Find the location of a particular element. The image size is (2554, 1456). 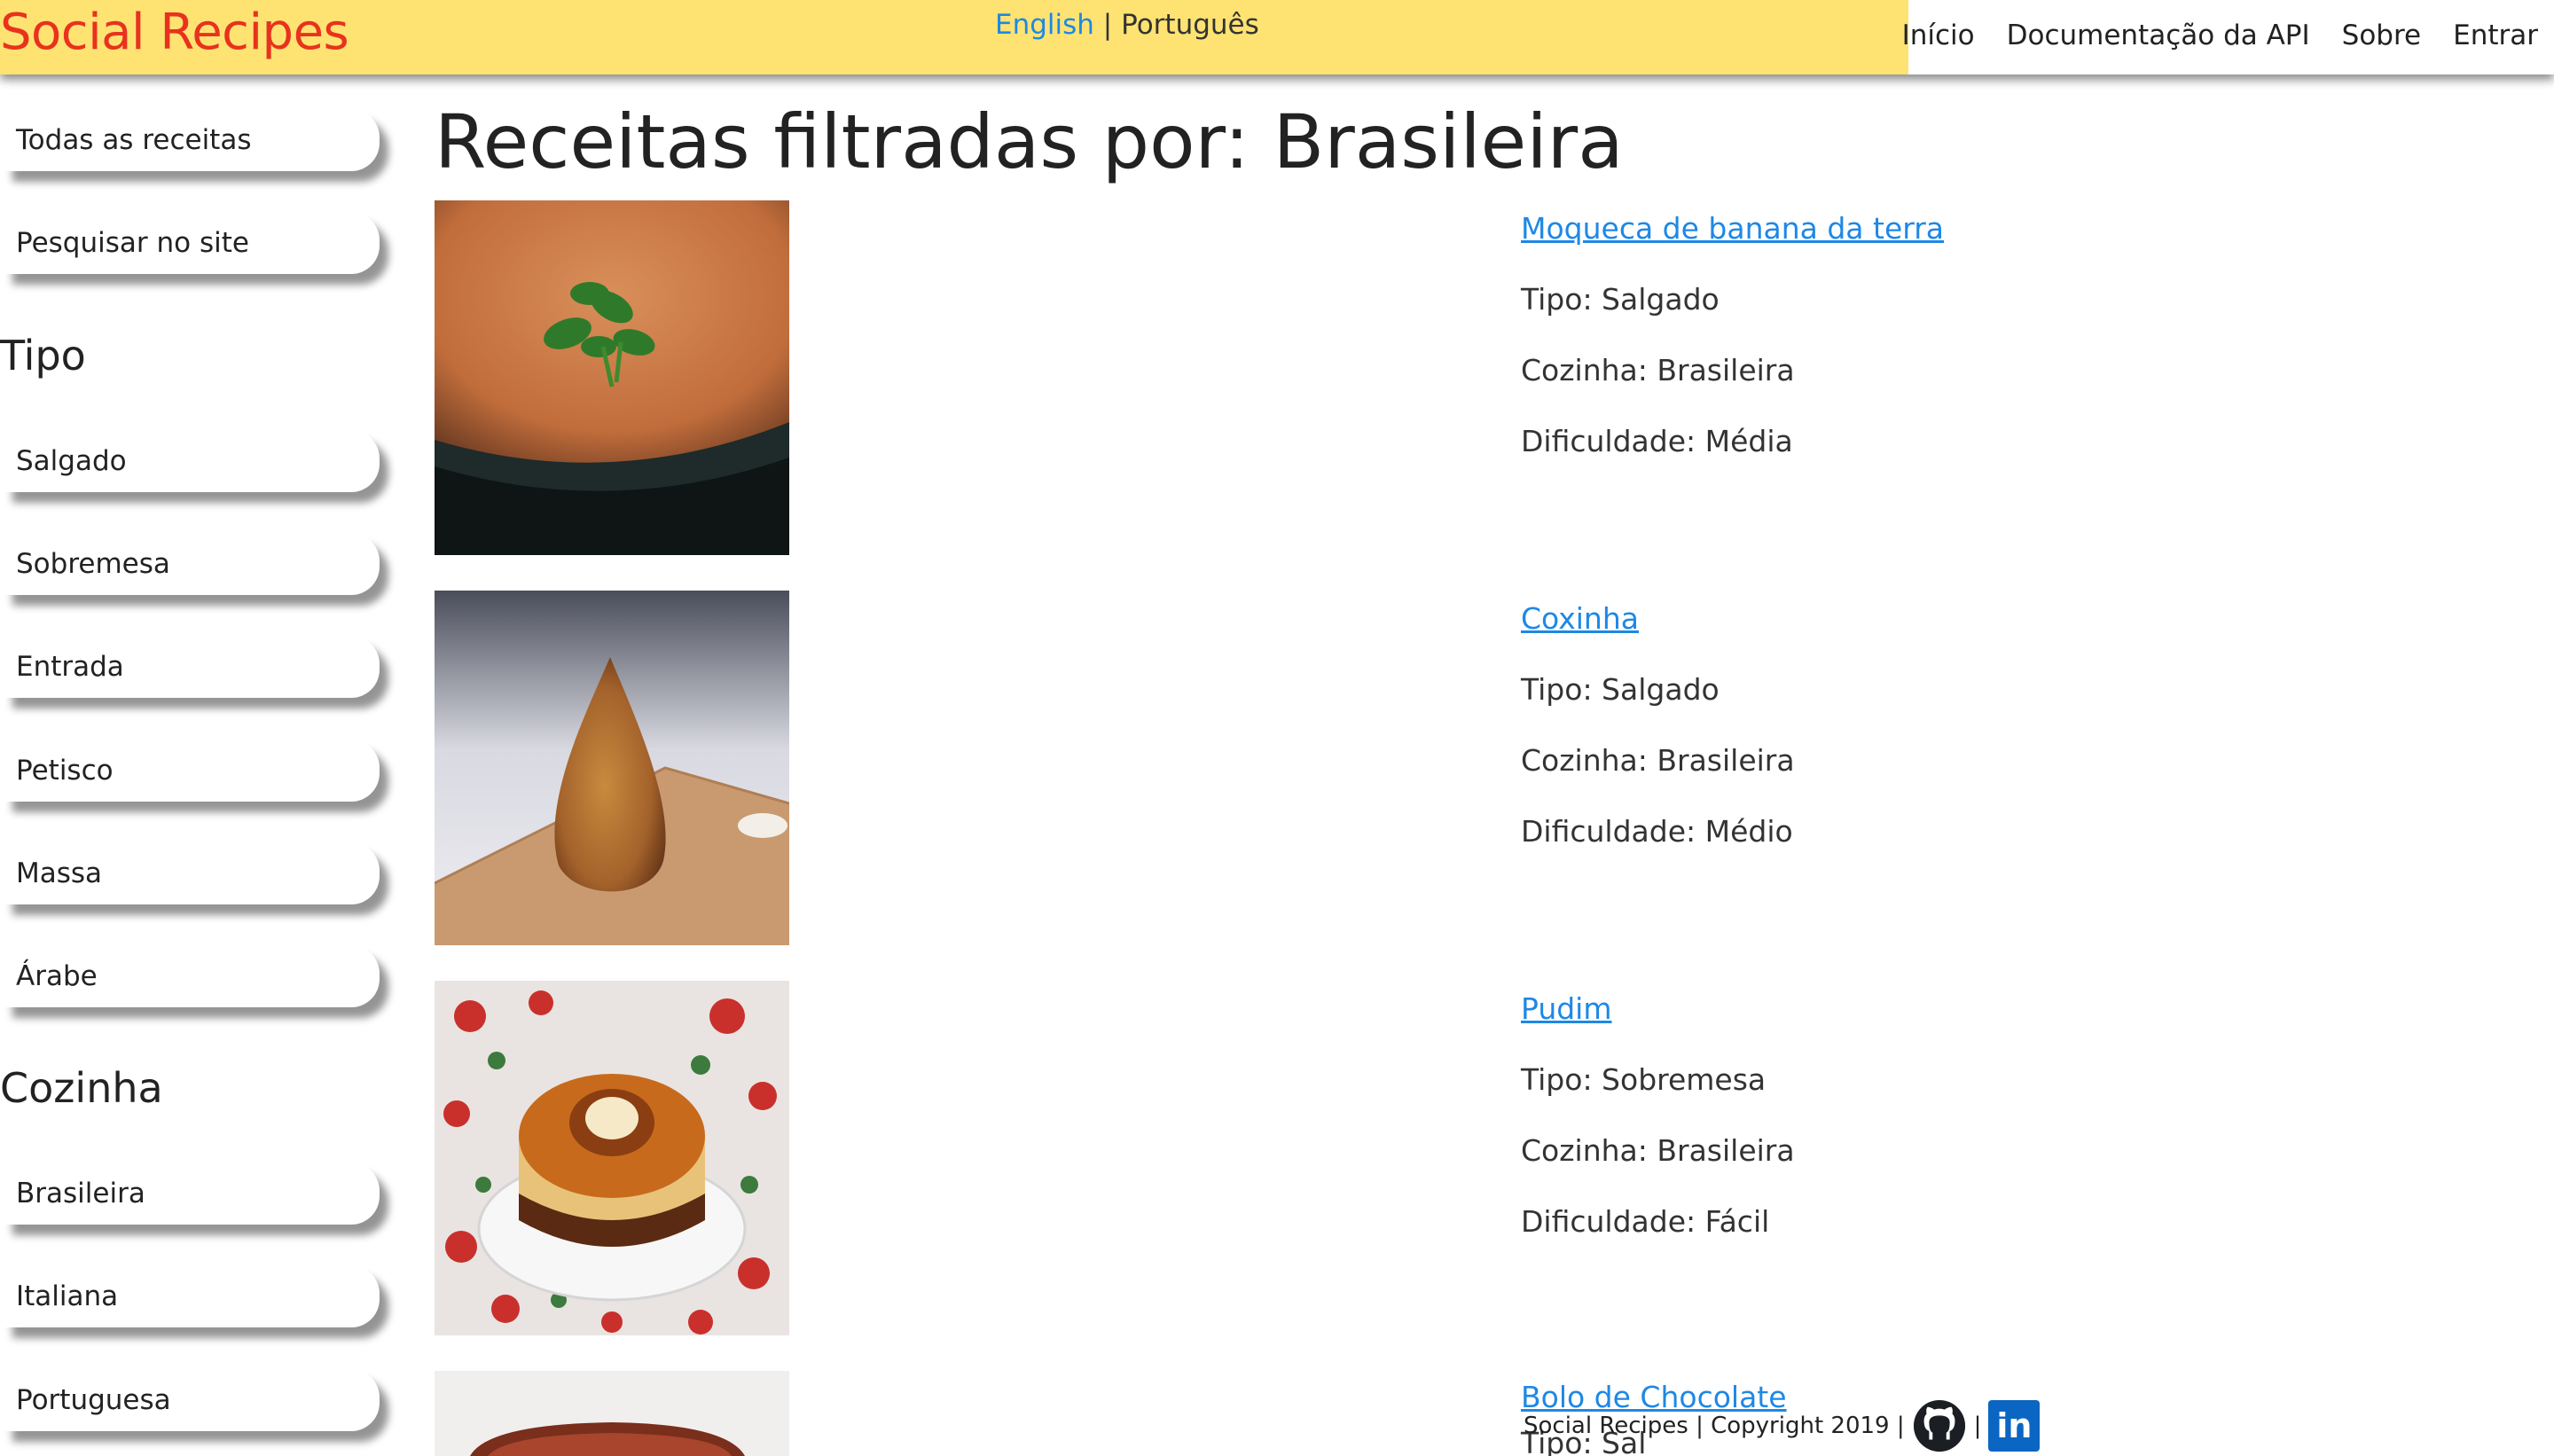

main-nav: Início Documentação da API Sobre Entrar is located at coordinates (2220, 35).